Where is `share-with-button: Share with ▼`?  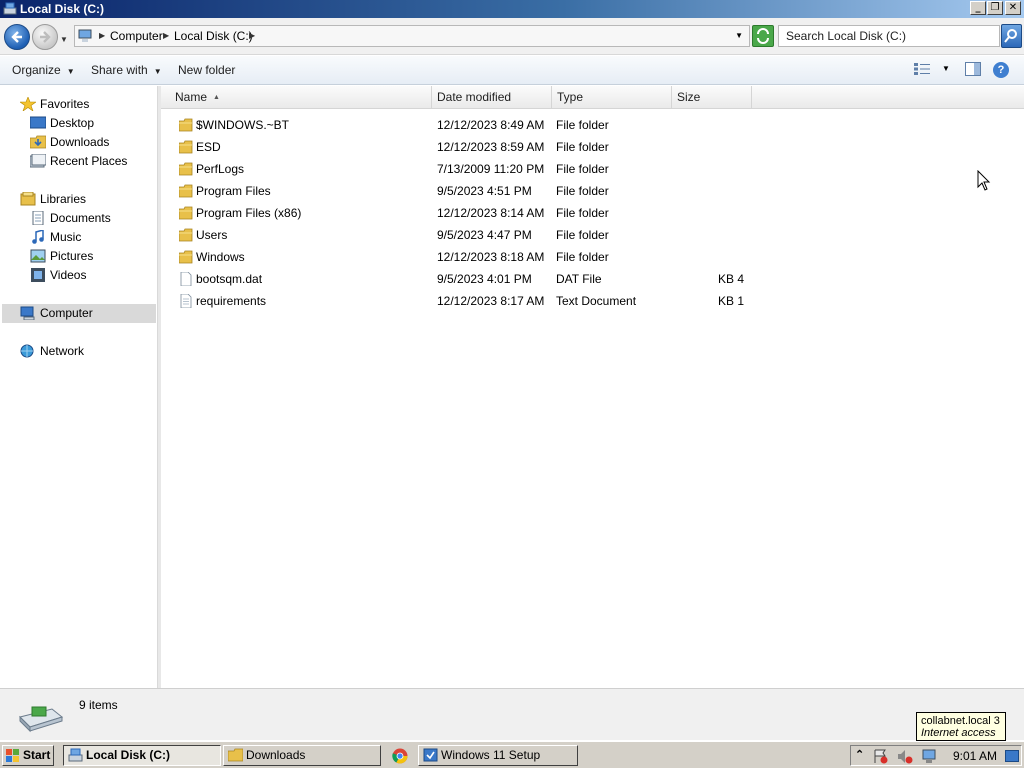
share-with-button: Share with ▼ is located at coordinates (126, 70).